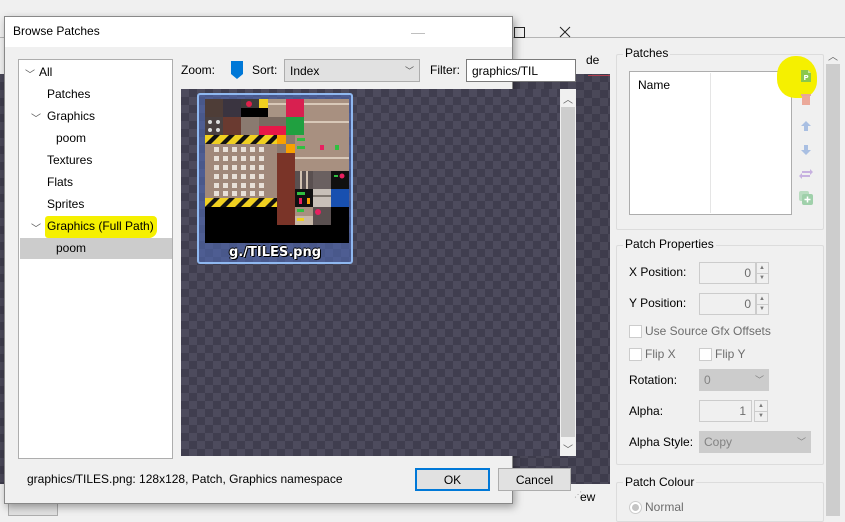 This screenshot has height=522, width=845. Describe the element at coordinates (352, 70) in the screenshot. I see `sort-select: Index ﹀` at that location.